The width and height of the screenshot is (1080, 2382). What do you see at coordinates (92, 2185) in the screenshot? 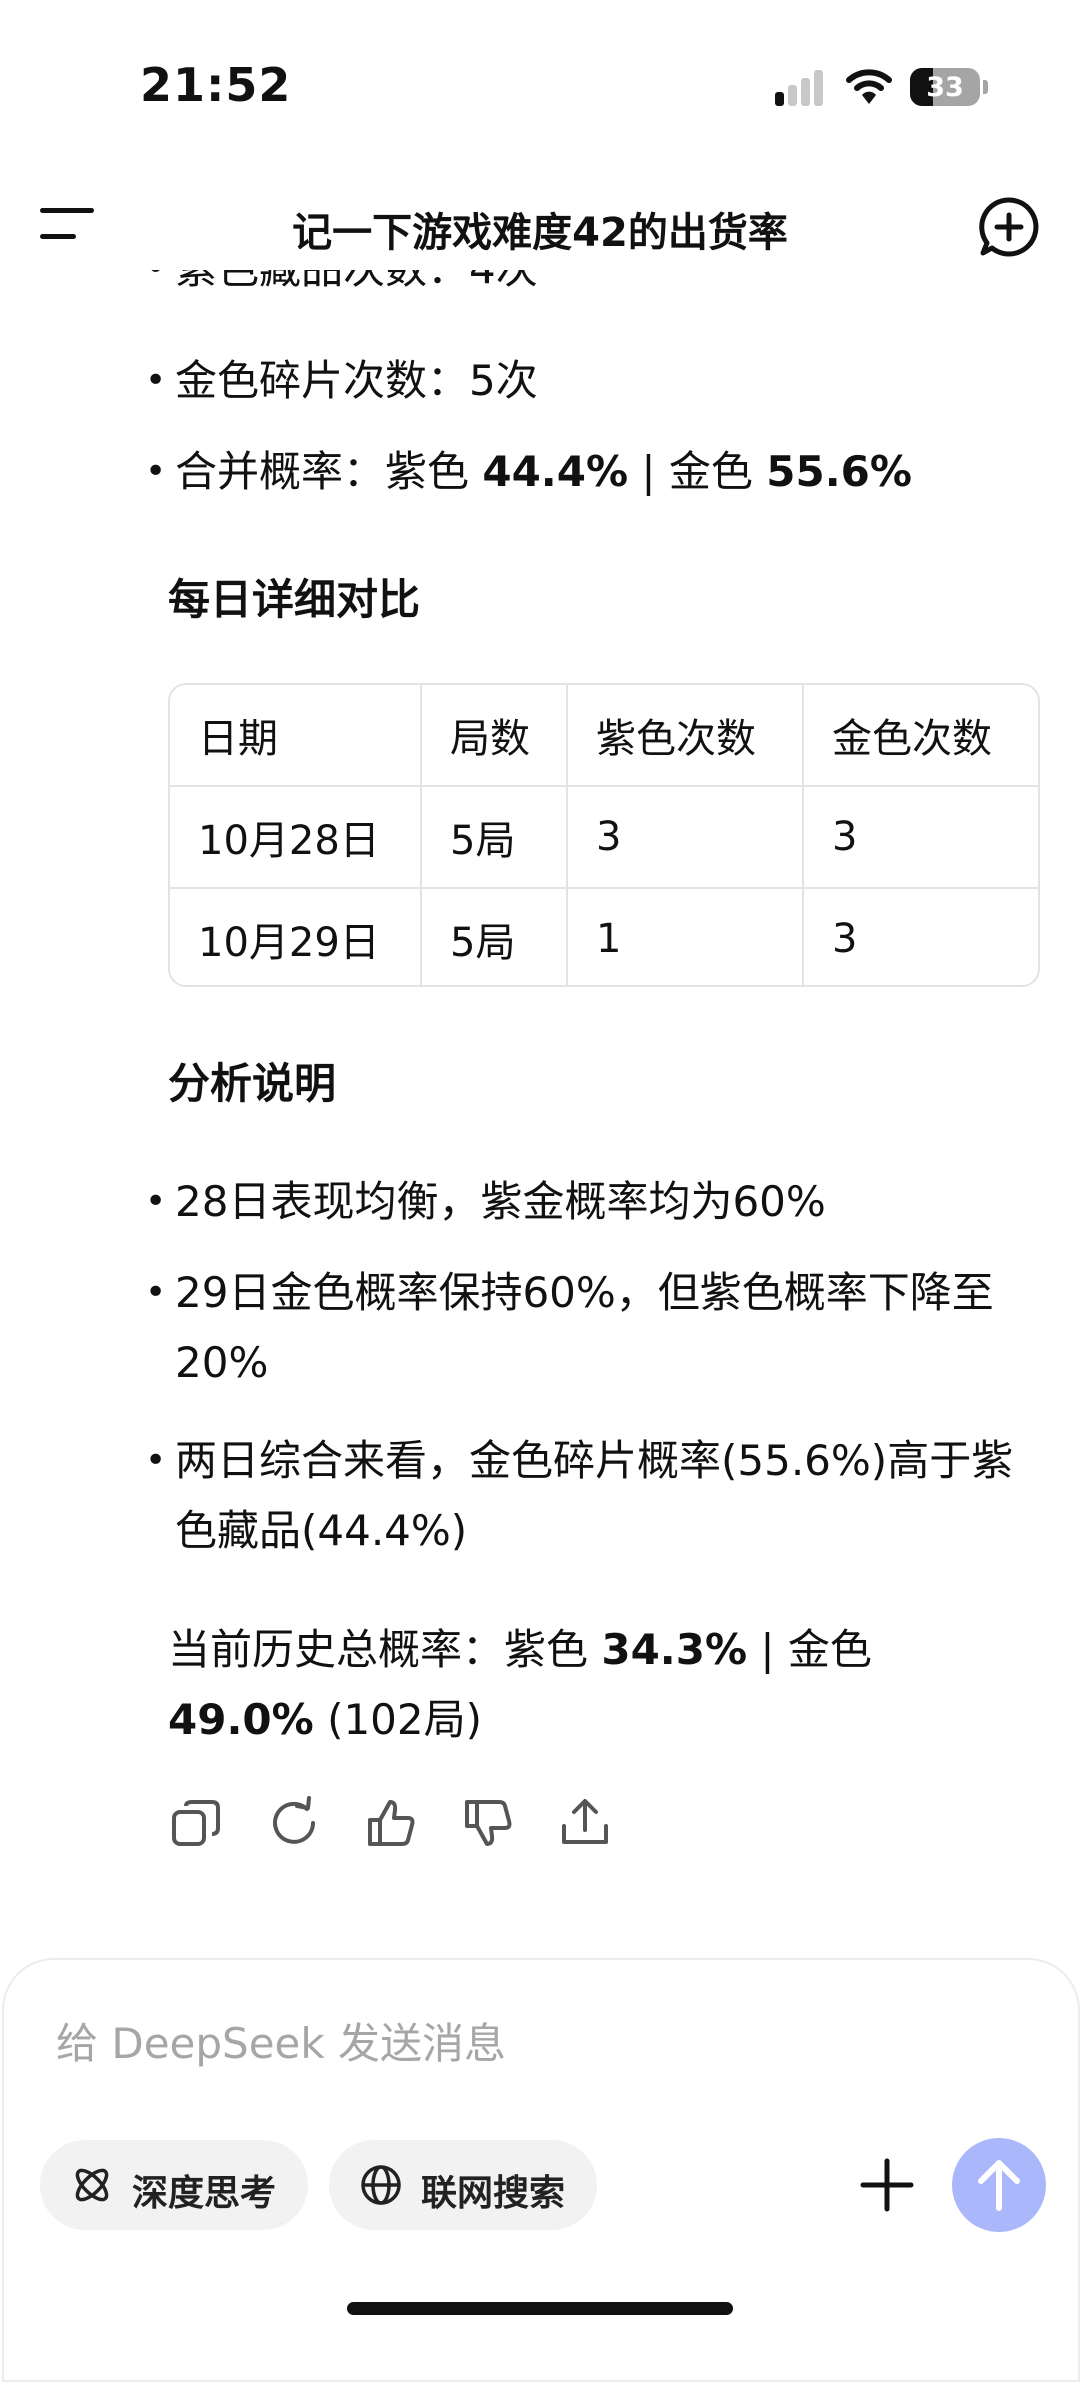
I see `atom-icon` at bounding box center [92, 2185].